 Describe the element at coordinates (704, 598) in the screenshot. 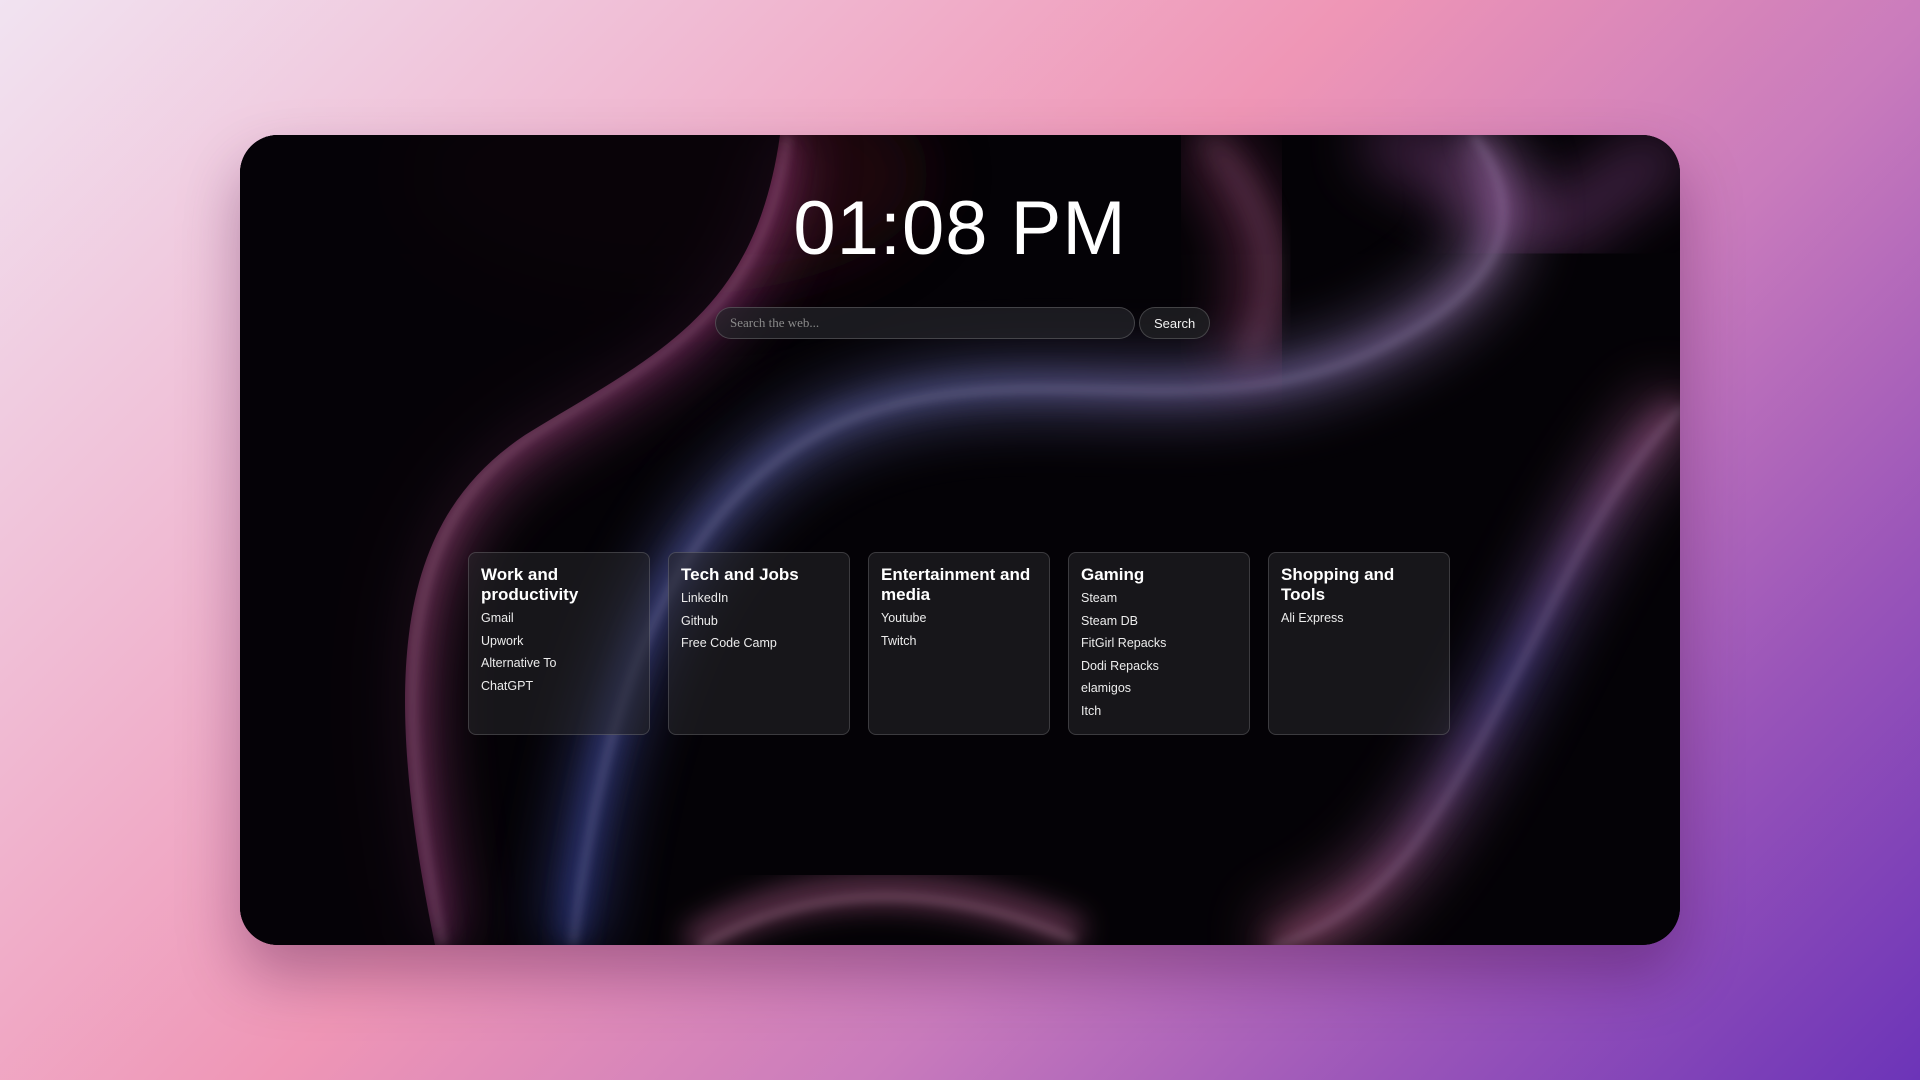

I see `link-linkedin: LinkedIn` at that location.